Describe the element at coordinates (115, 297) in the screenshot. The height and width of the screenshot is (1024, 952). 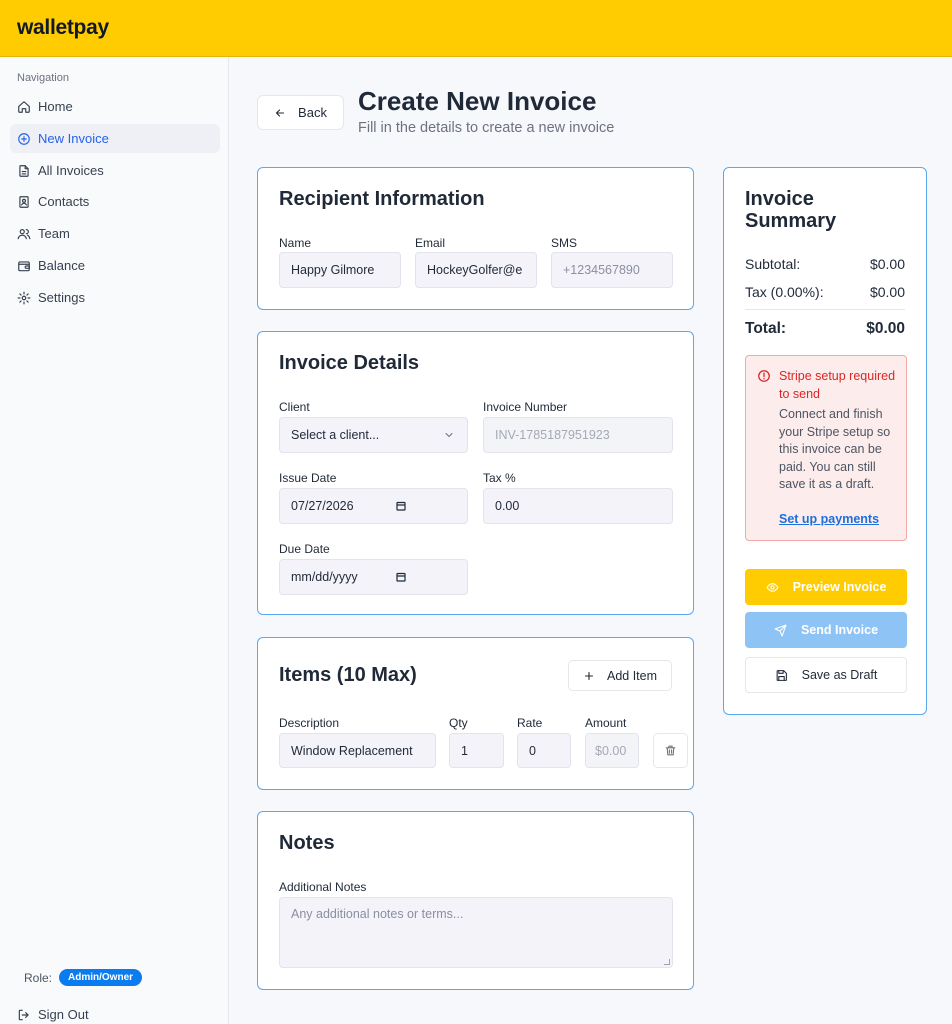
I see `sidebar-item-settings: Settings` at that location.